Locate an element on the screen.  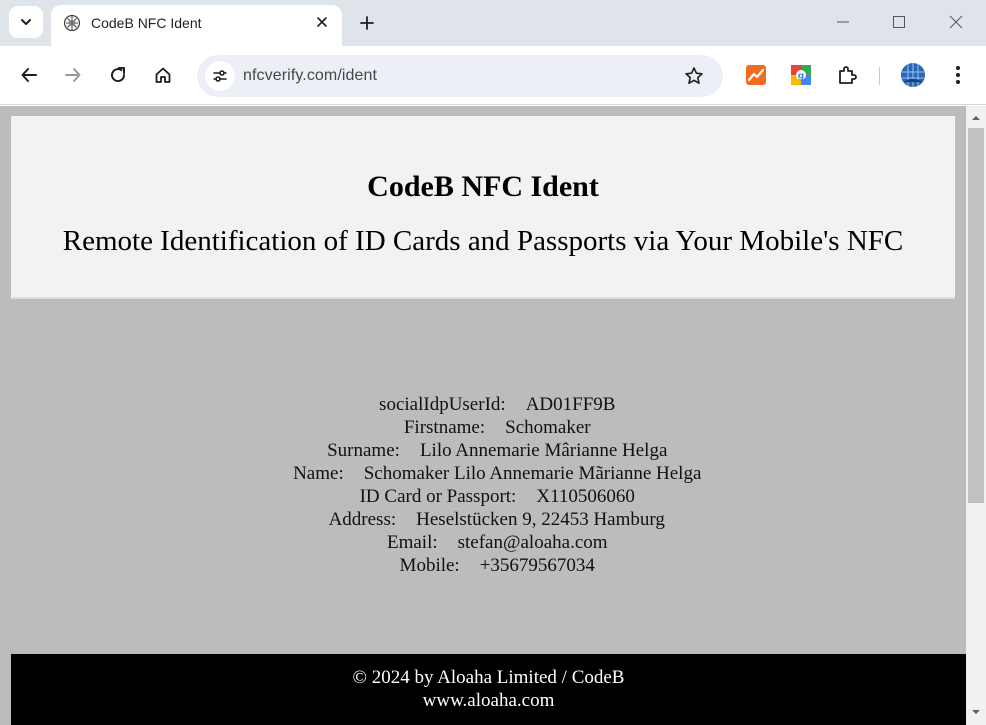
tab-close-button is located at coordinates (322, 22).